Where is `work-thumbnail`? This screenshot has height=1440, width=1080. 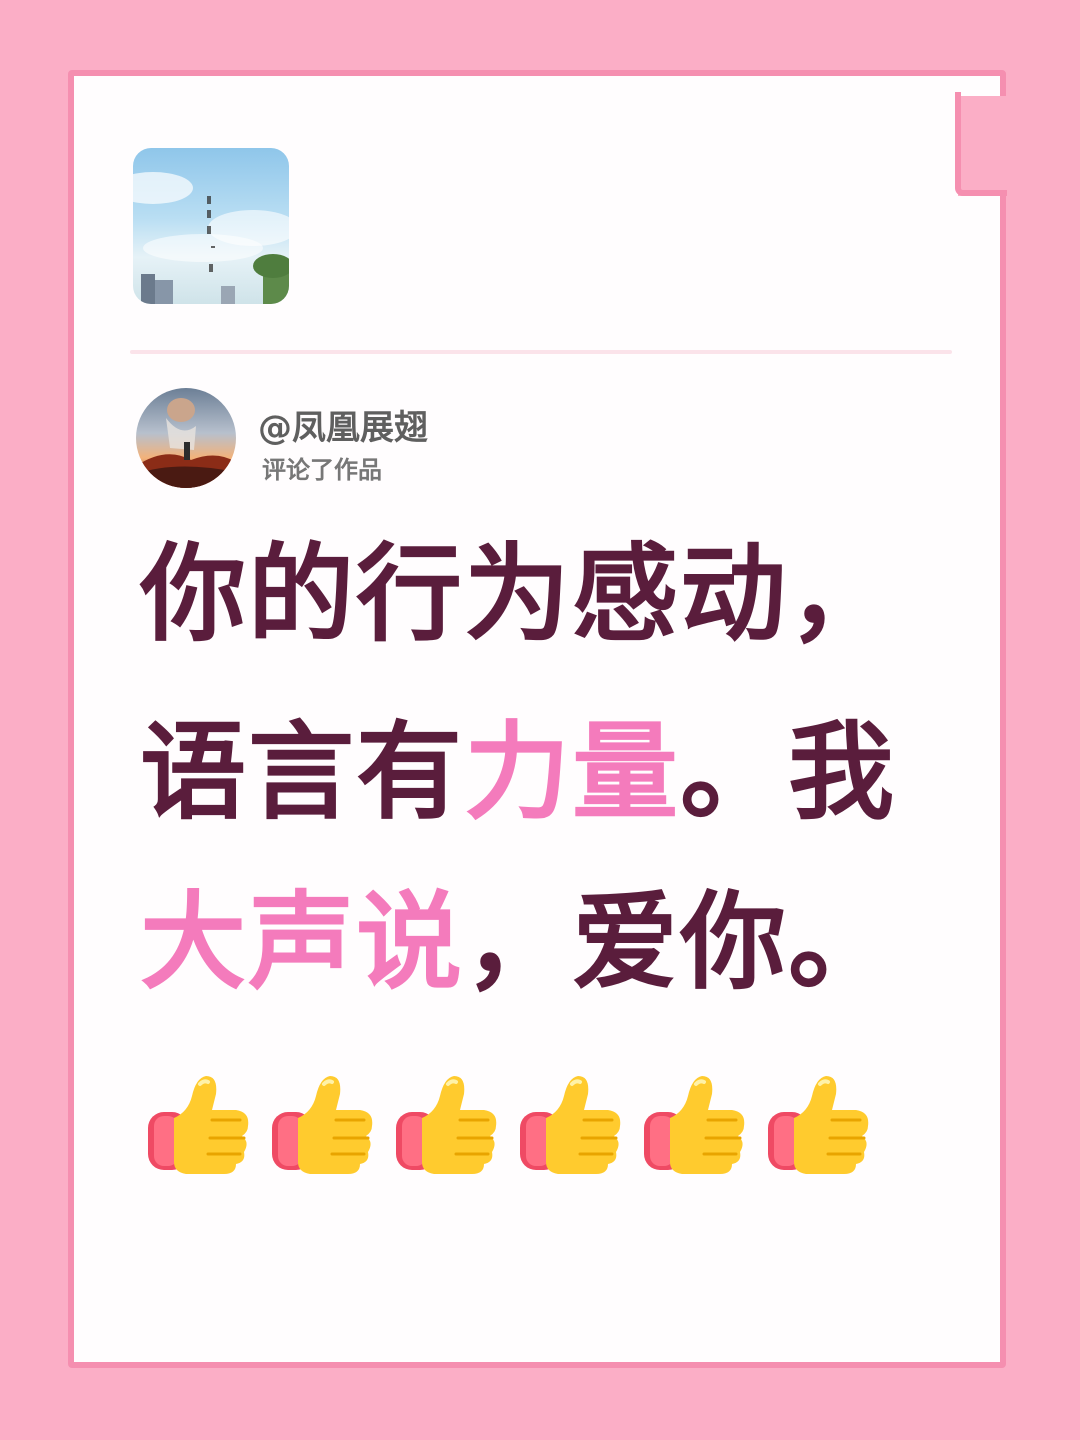
work-thumbnail is located at coordinates (211, 226).